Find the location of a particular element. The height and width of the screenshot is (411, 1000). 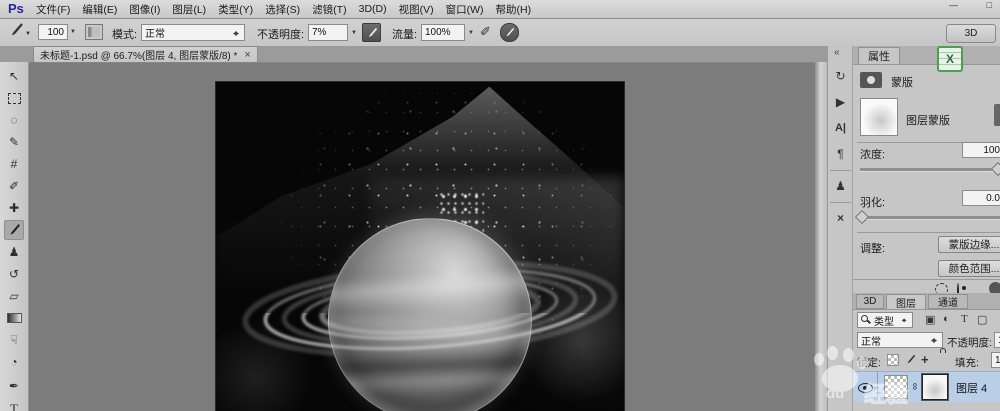

filter-adjustment-layers-icon: ◐ is located at coordinates (946, 319).